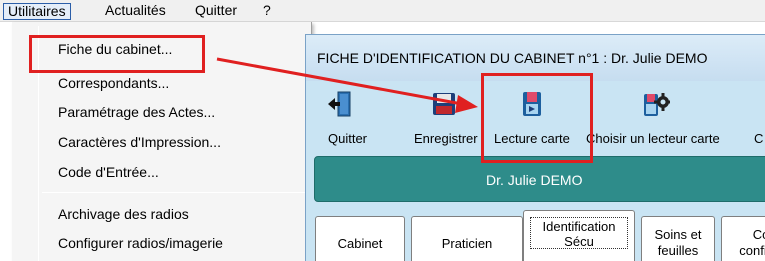 The image size is (765, 261). What do you see at coordinates (466, 104) in the screenshot?
I see `arrow-head` at bounding box center [466, 104].